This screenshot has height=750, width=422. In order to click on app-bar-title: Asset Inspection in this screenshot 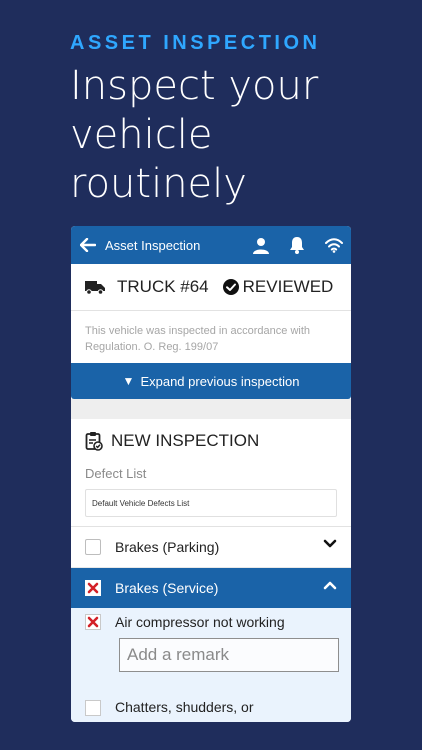, I will do `click(153, 245)`.